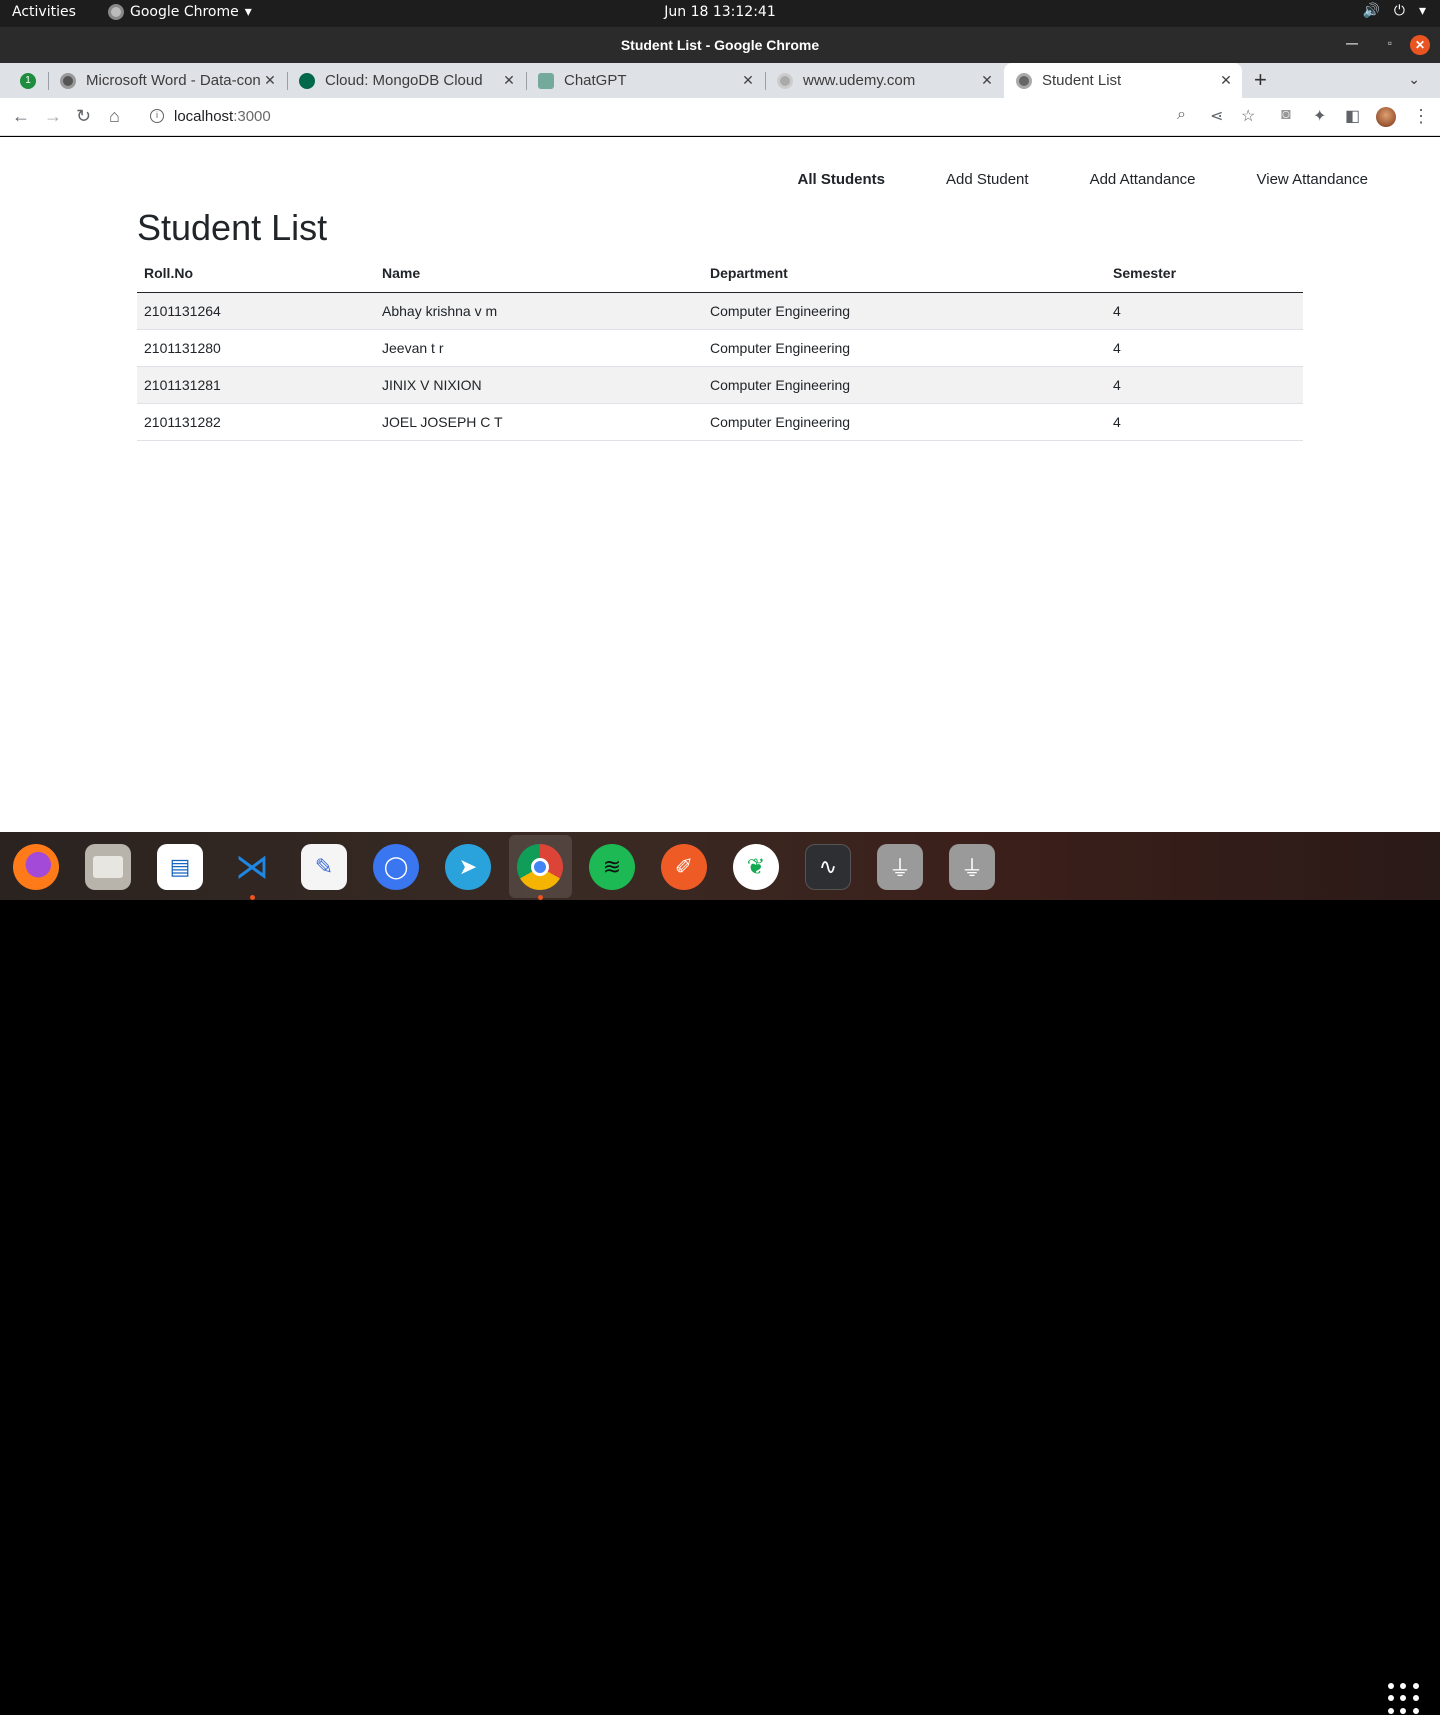 The height and width of the screenshot is (1715, 1440). I want to click on nav-add-student: Add Student, so click(987, 179).